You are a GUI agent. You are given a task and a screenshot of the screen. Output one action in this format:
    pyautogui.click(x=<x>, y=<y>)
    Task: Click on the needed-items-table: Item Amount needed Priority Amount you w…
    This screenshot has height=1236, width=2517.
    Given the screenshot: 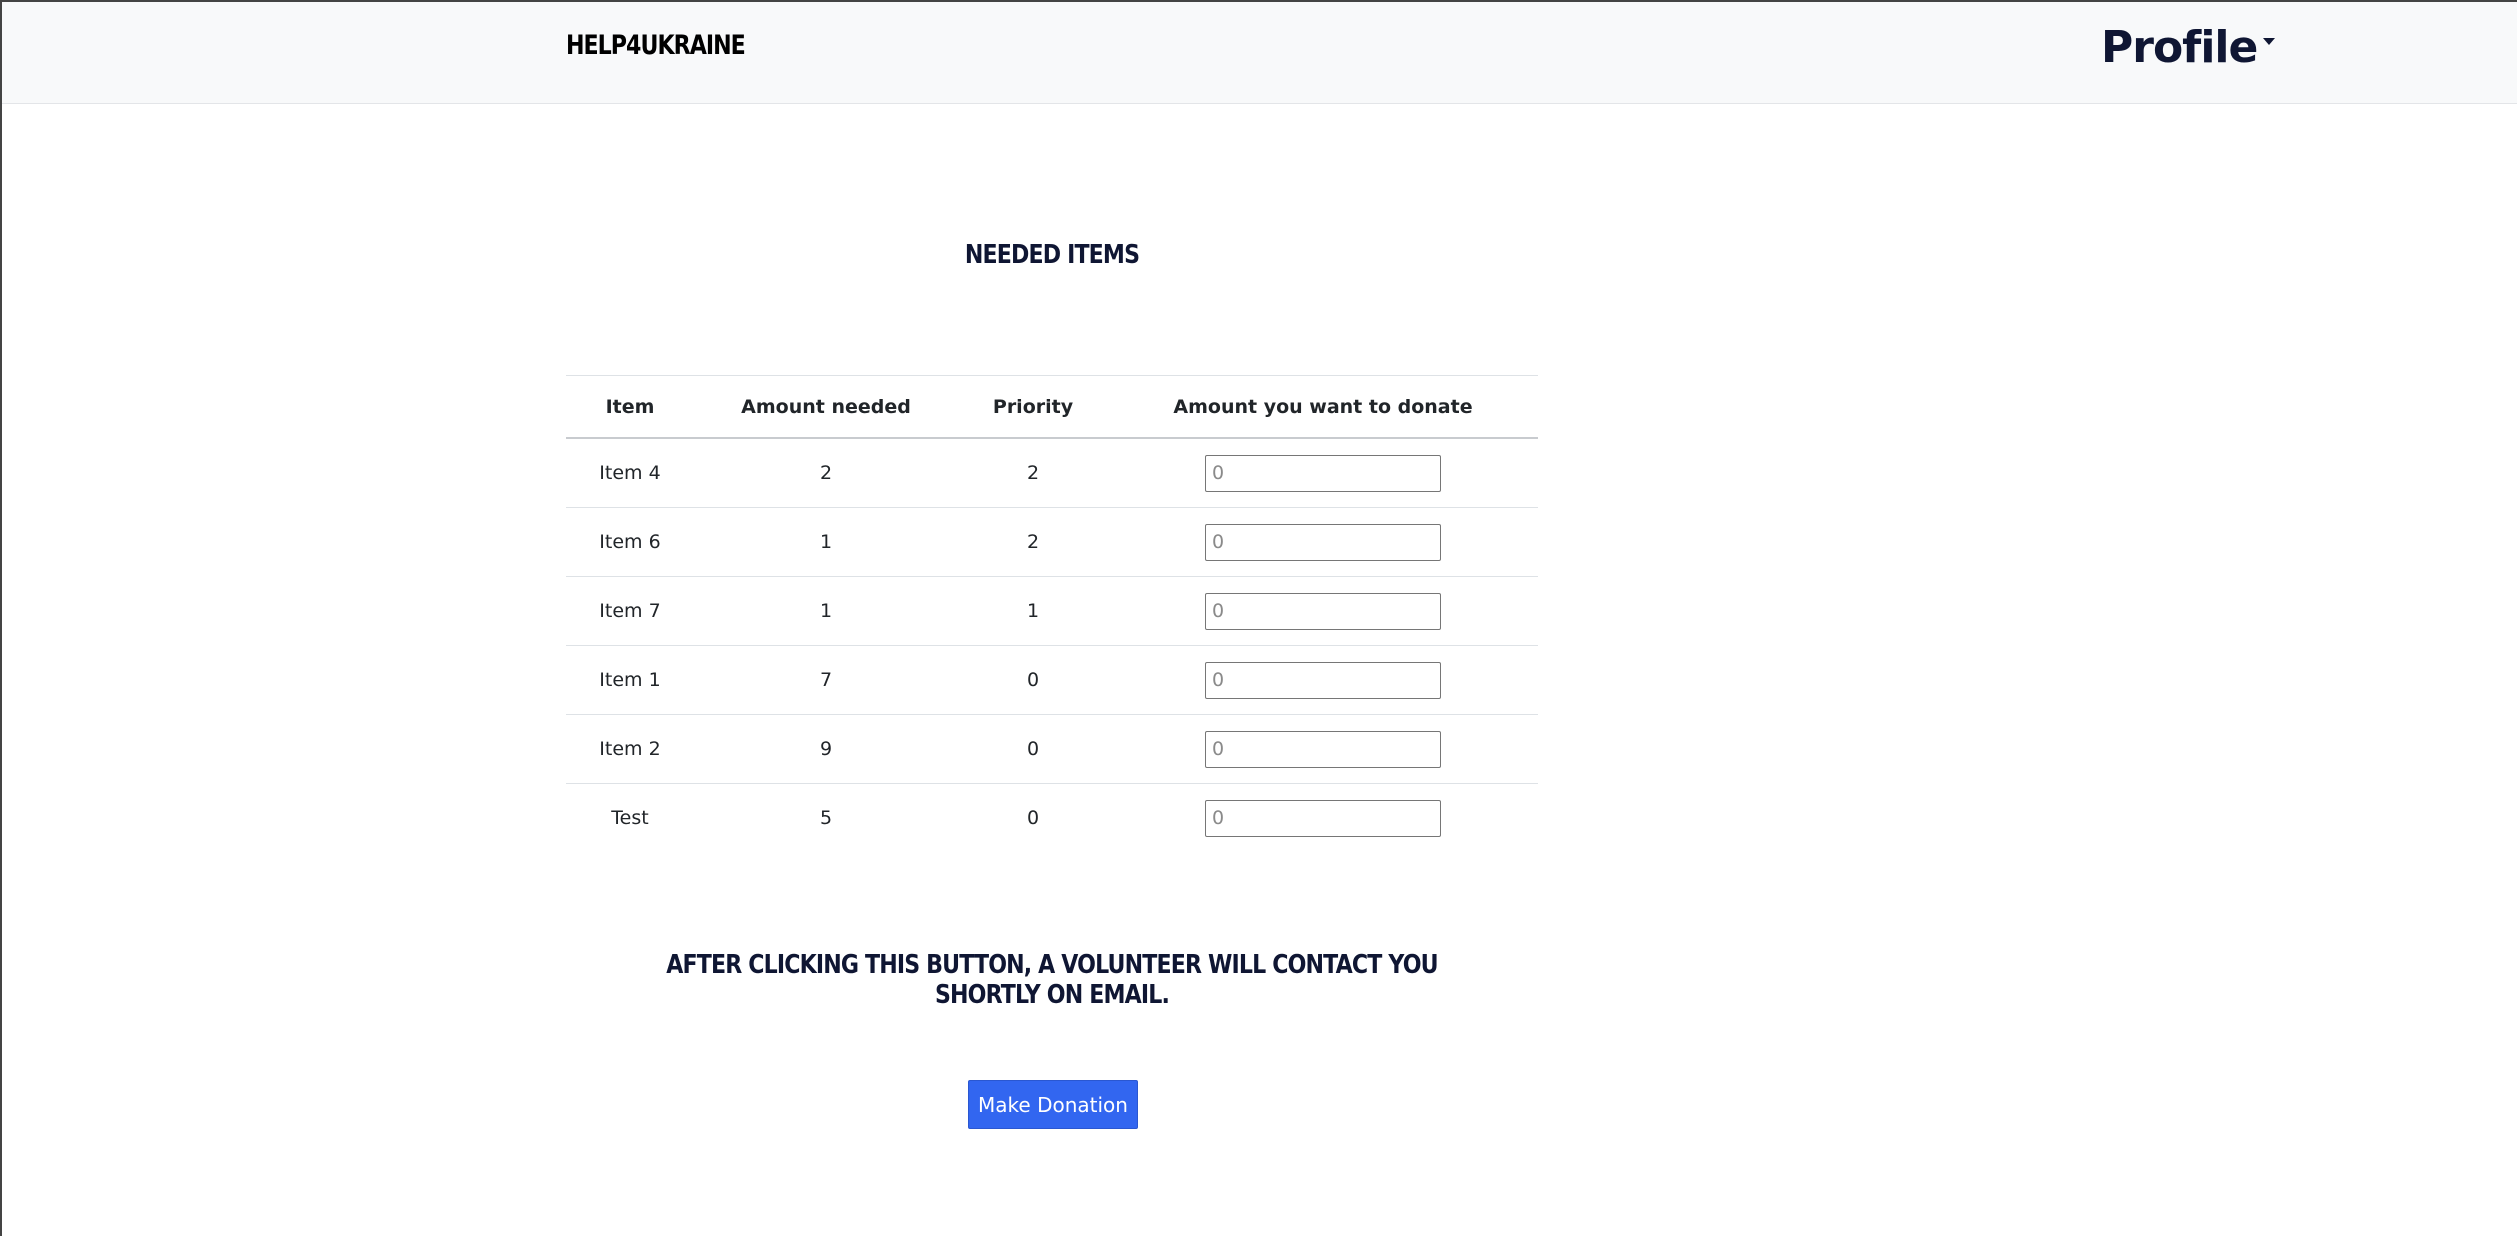 What is the action you would take?
    pyautogui.click(x=1052, y=613)
    